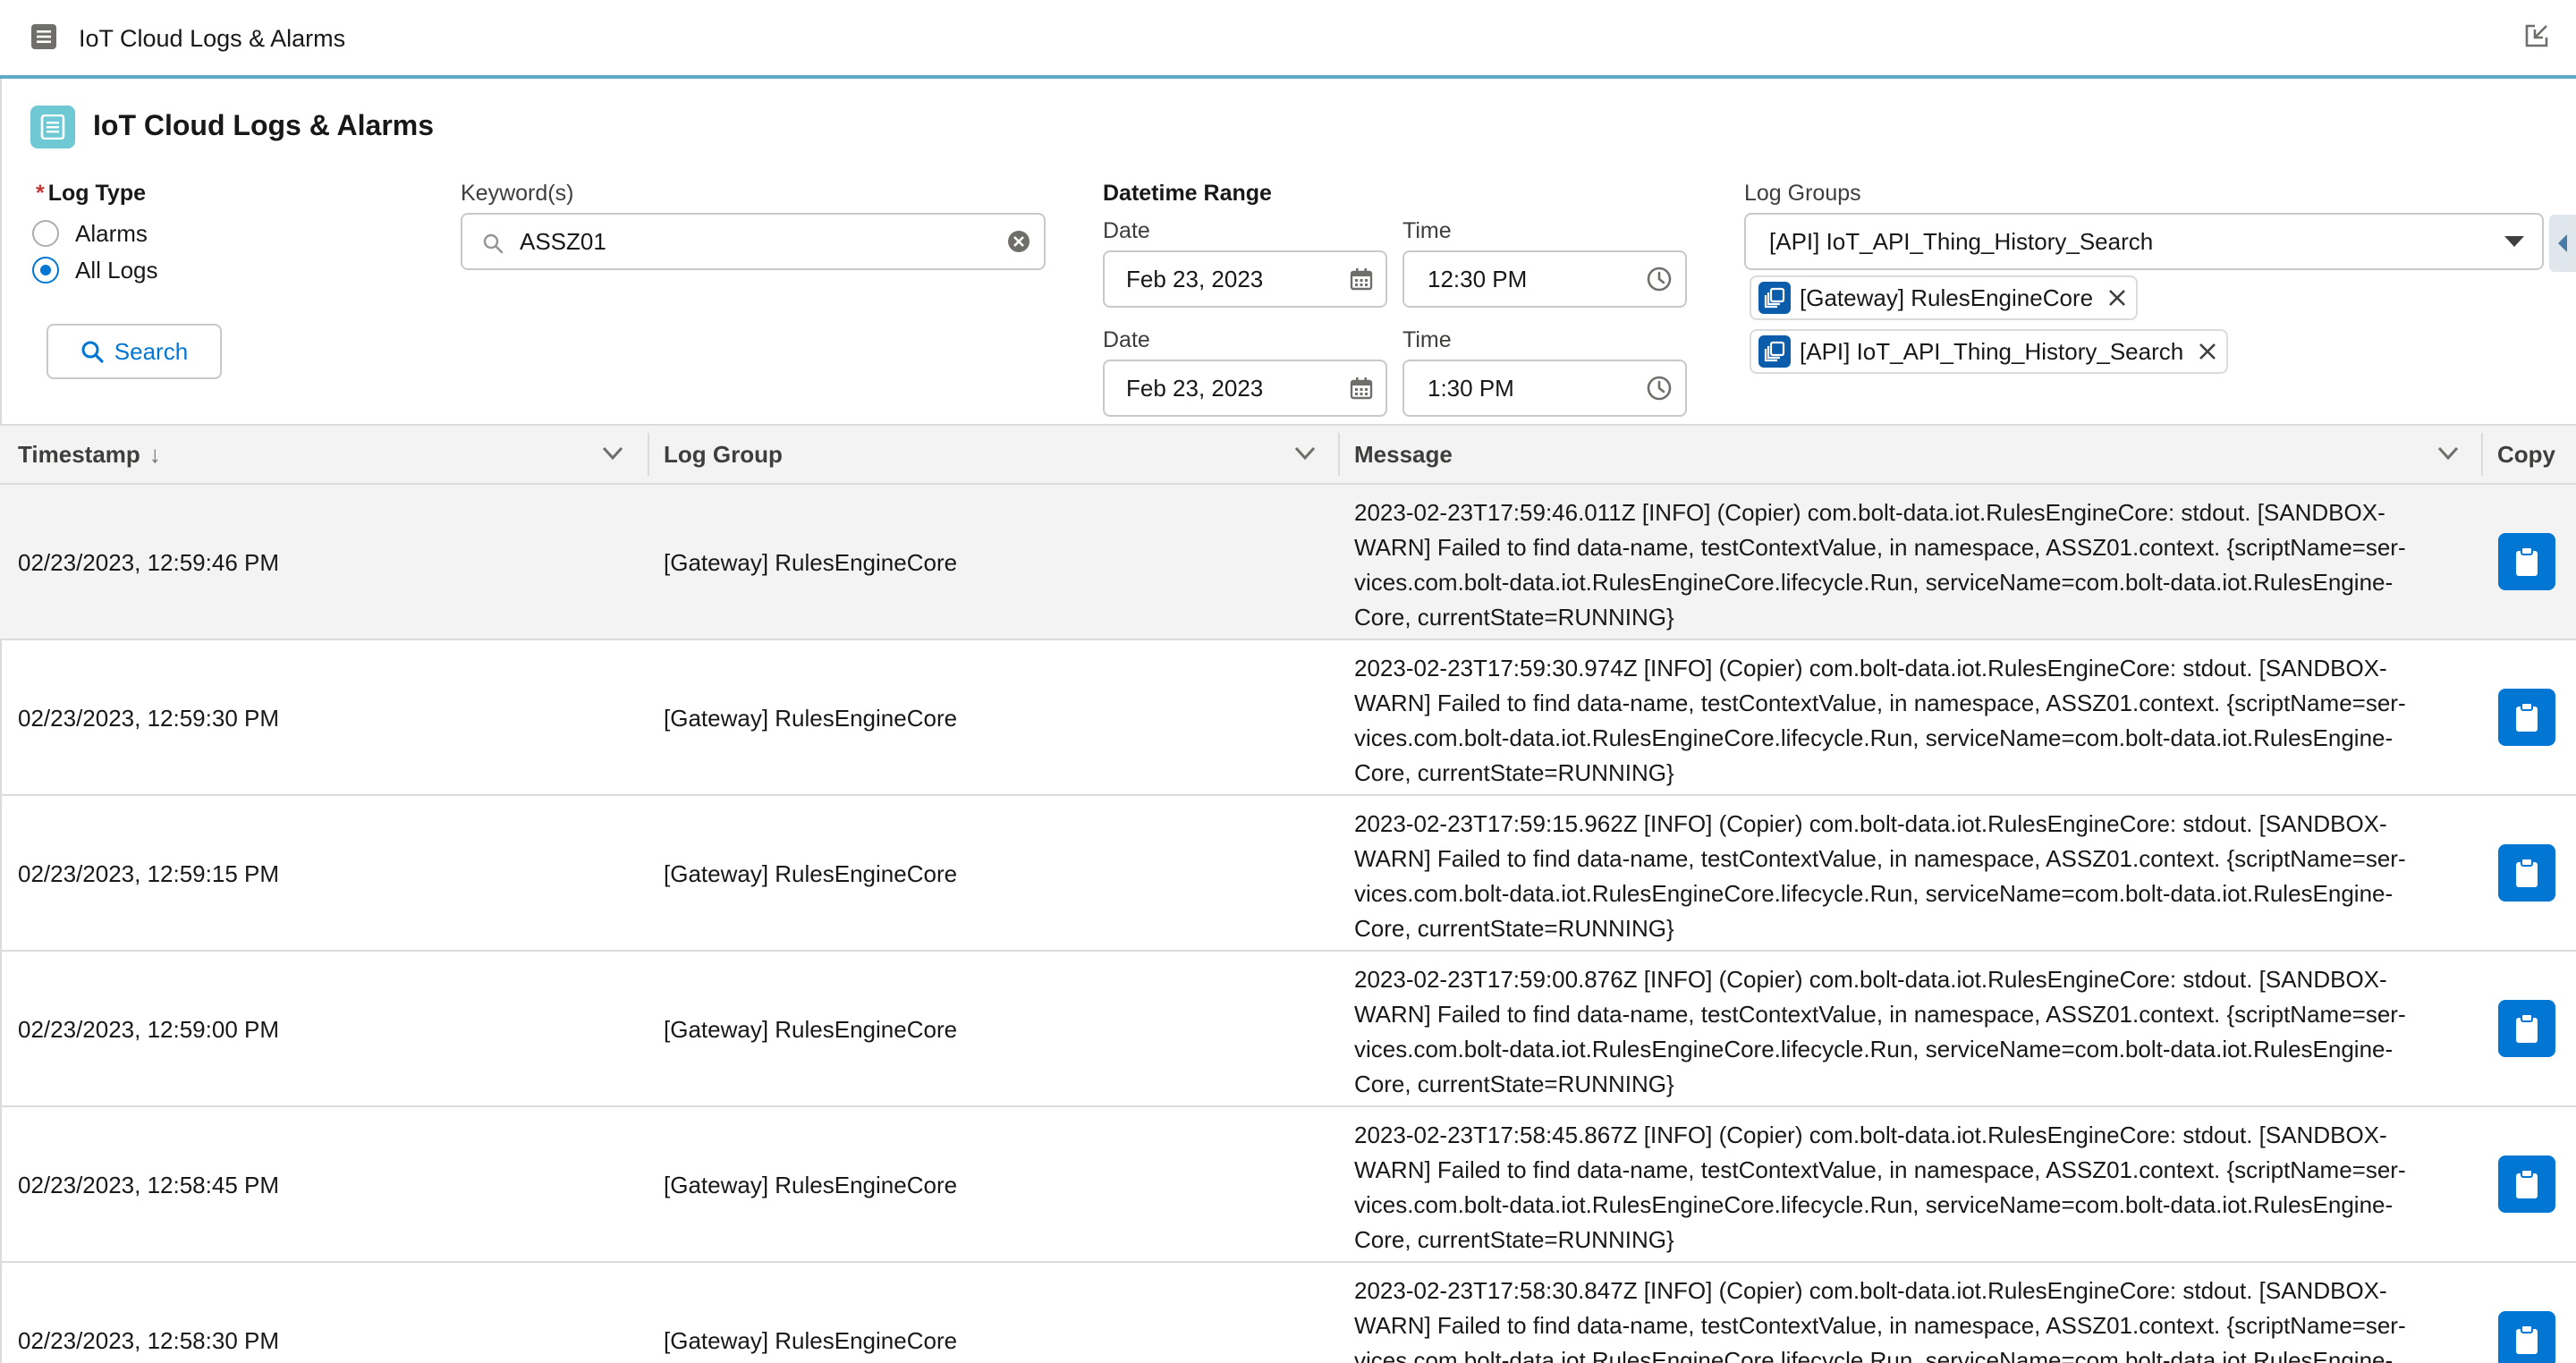 The height and width of the screenshot is (1363, 2576). Describe the element at coordinates (1187, 194) in the screenshot. I see `datetime-range-label: Datetime Range` at that location.